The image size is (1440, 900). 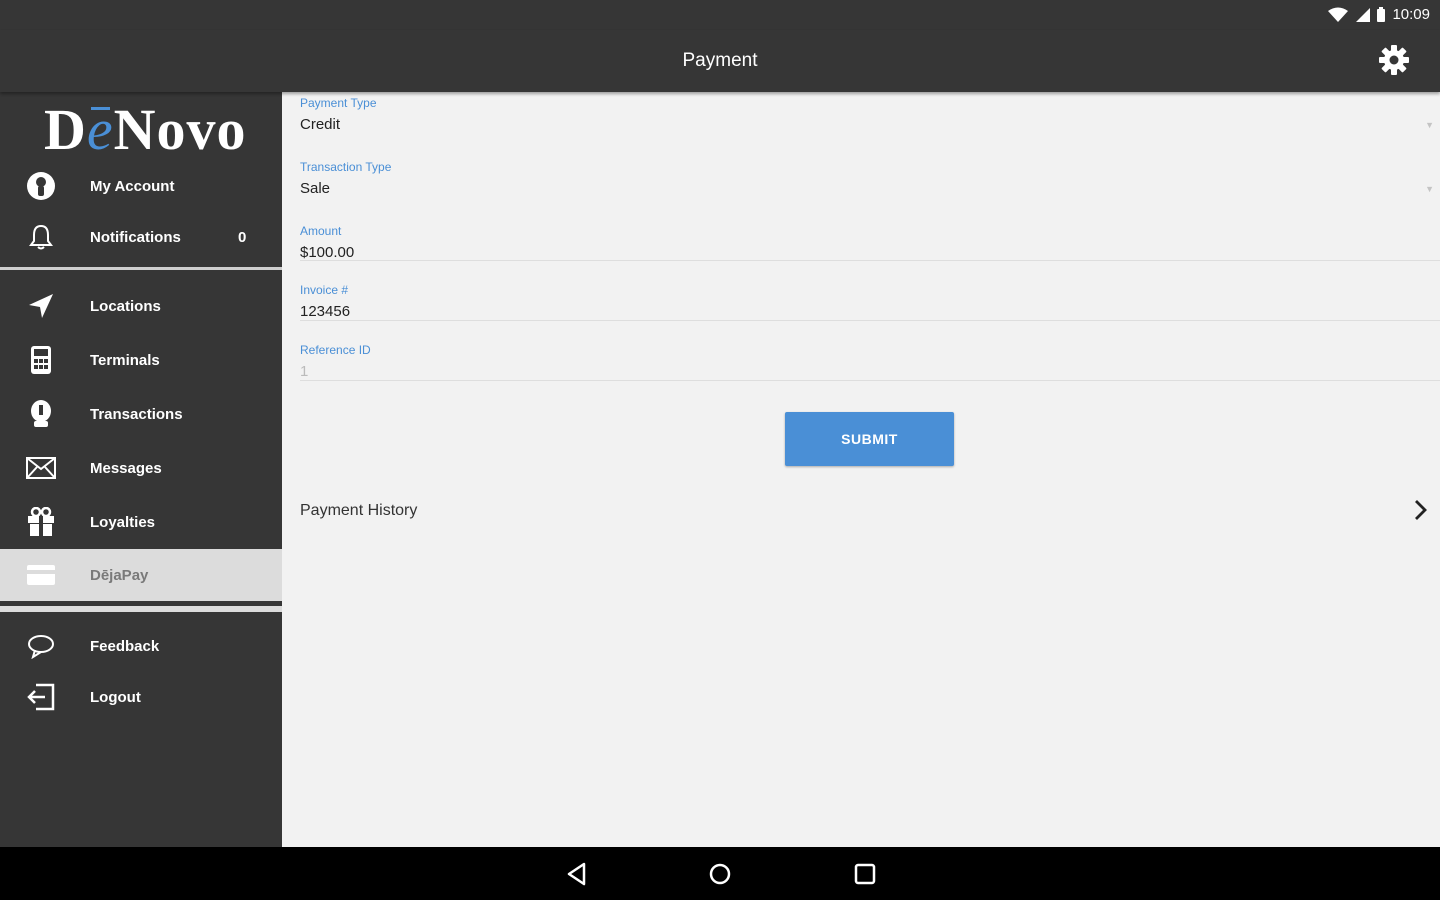 What do you see at coordinates (145, 129) in the screenshot?
I see `denovo-logo: DeNovo` at bounding box center [145, 129].